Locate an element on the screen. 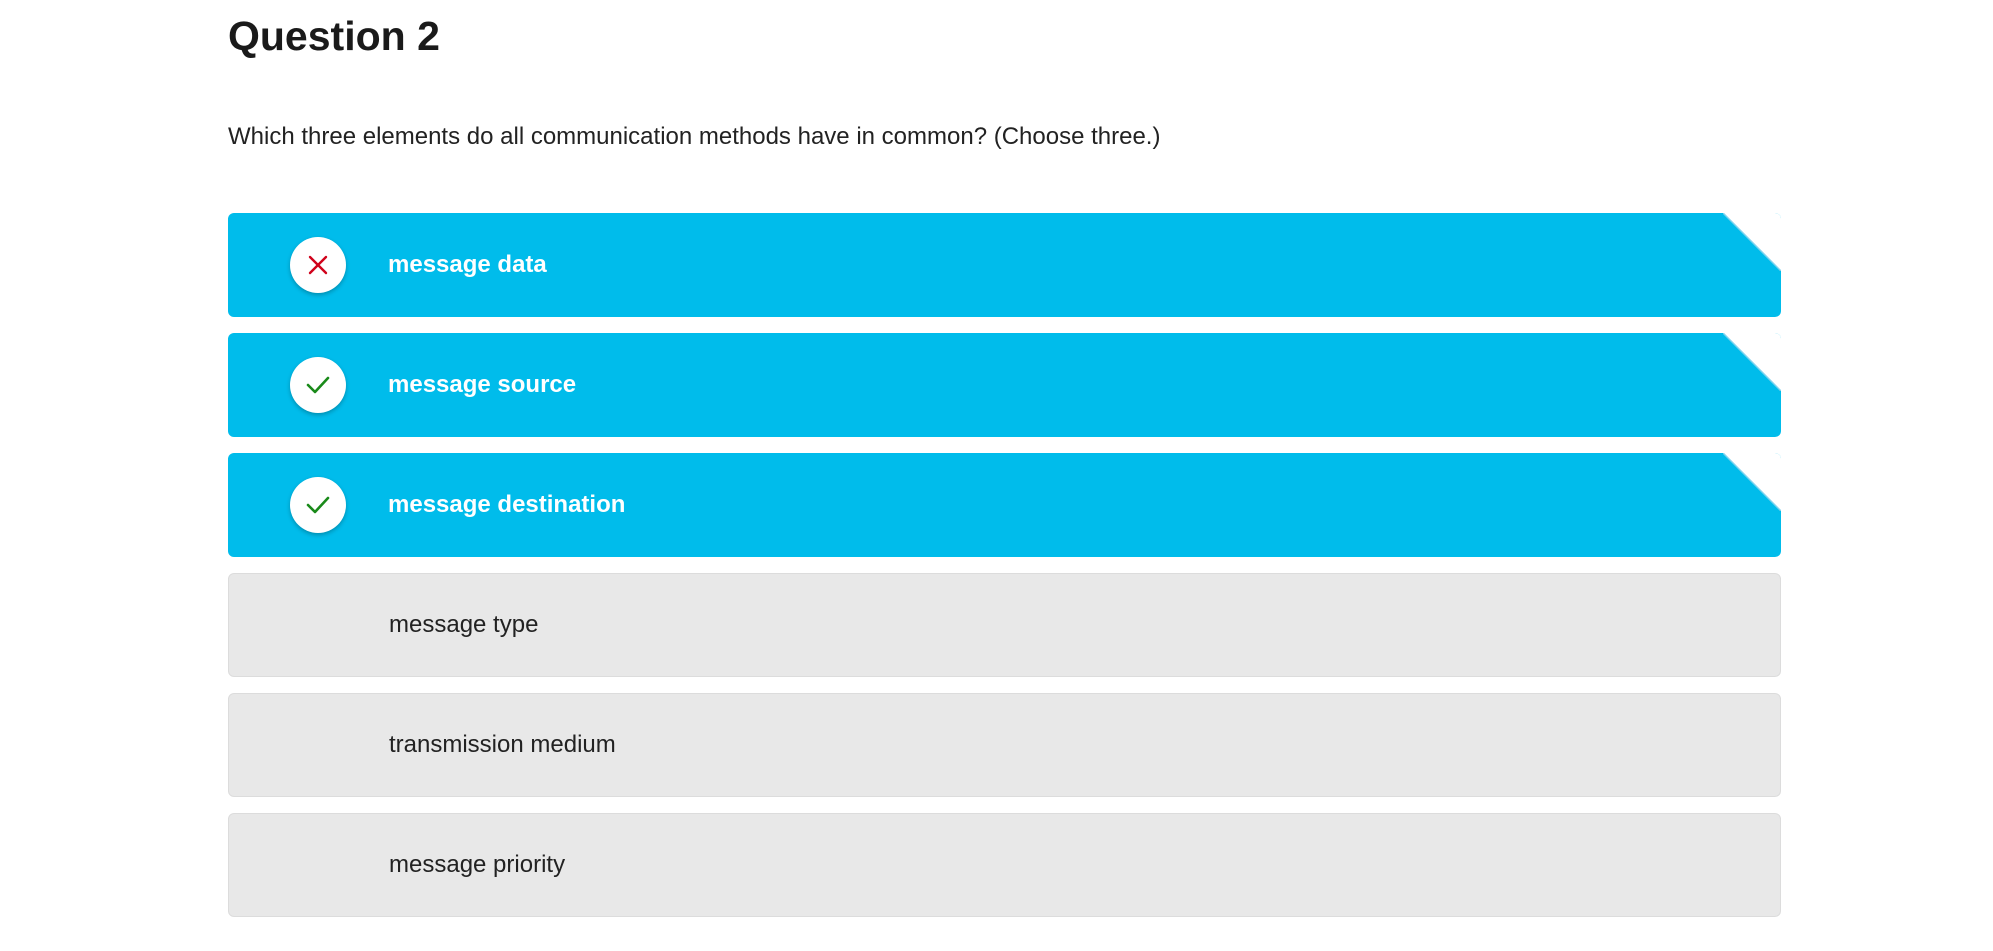 This screenshot has width=1993, height=951. x-icon is located at coordinates (318, 265).